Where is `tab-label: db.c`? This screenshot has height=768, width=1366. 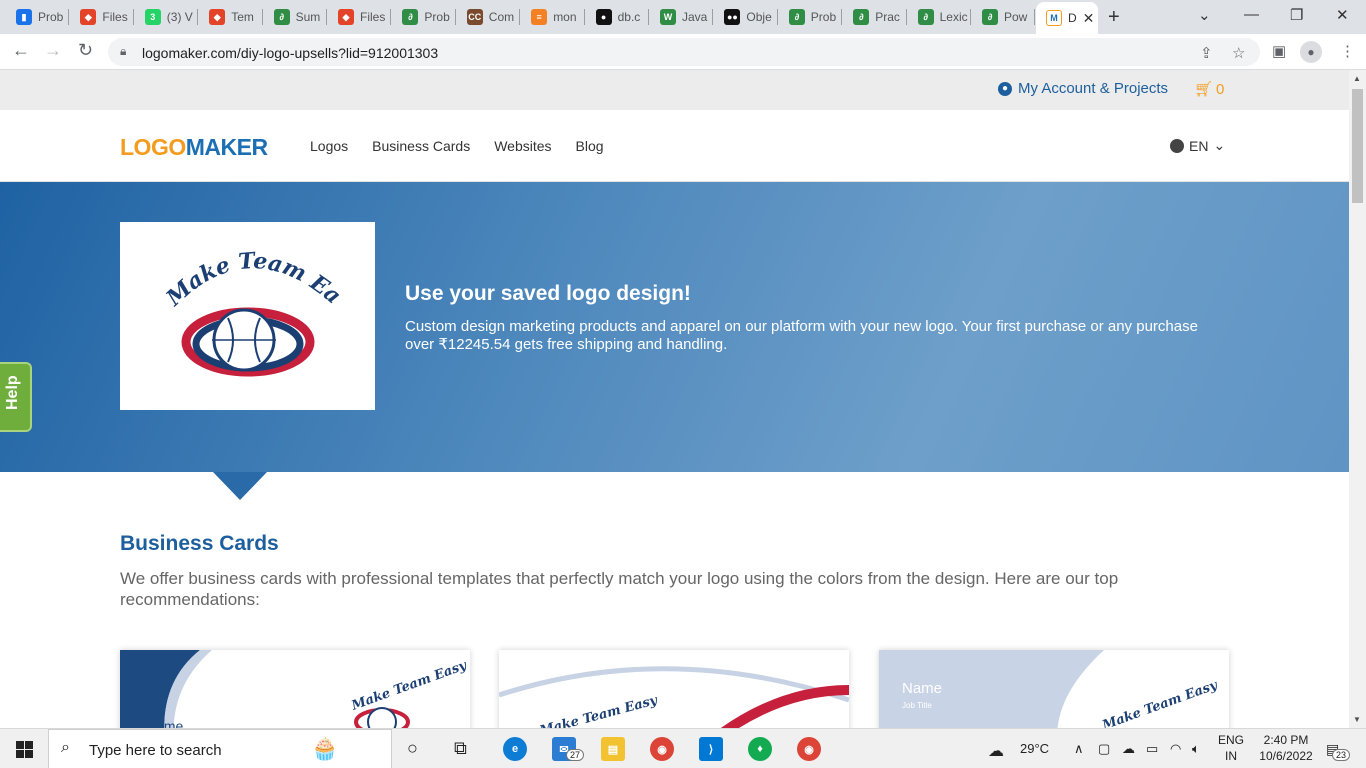
tab-label: db.c is located at coordinates (629, 17).